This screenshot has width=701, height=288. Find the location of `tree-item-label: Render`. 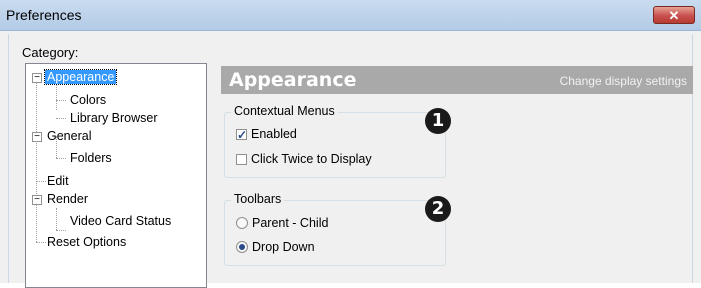

tree-item-label: Render is located at coordinates (67, 199).